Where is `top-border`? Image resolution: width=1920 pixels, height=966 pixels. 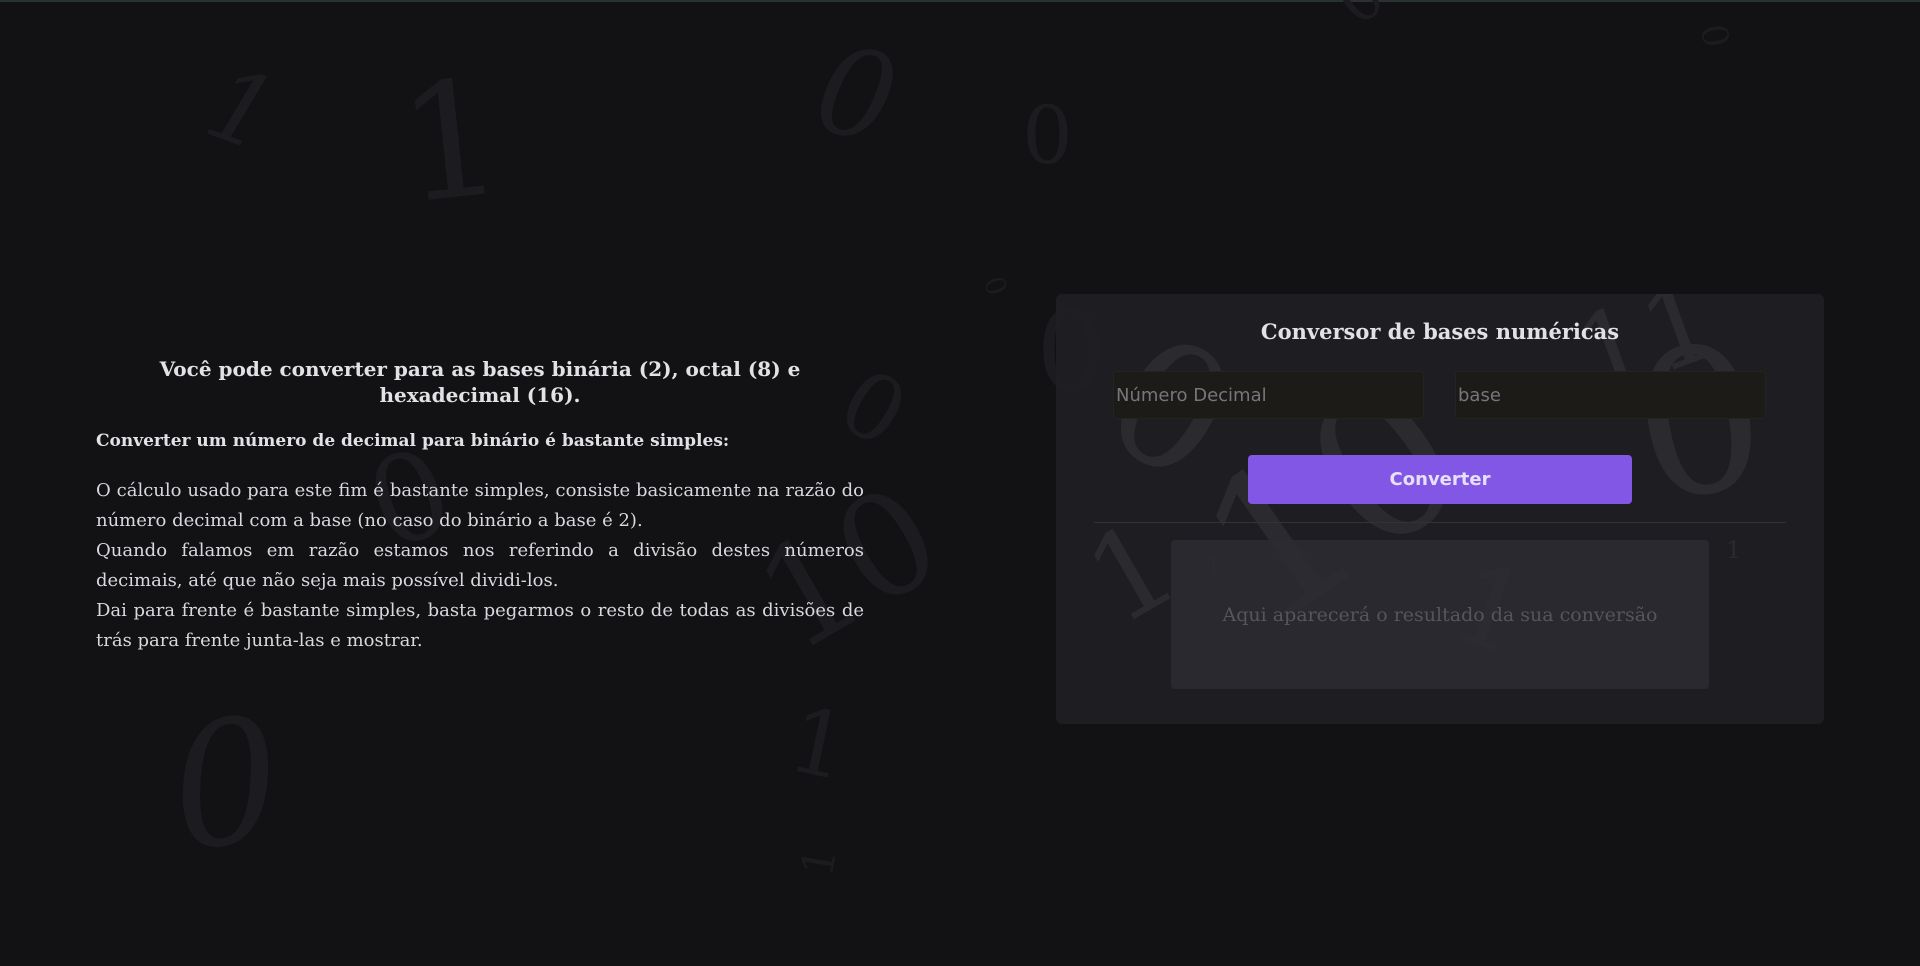
top-border is located at coordinates (960, 1).